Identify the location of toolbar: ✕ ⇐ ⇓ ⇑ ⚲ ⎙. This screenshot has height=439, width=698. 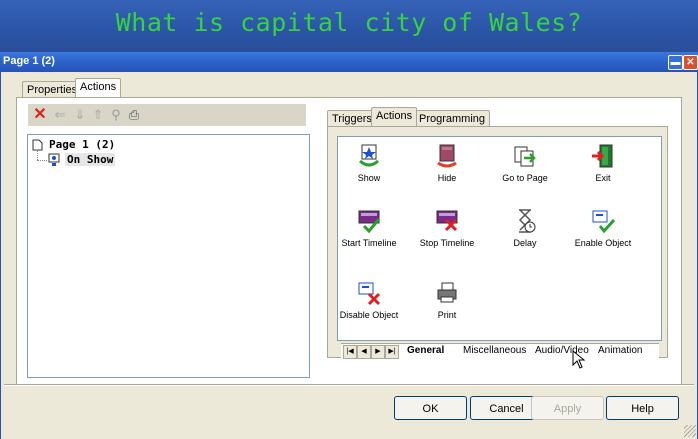
(167, 115).